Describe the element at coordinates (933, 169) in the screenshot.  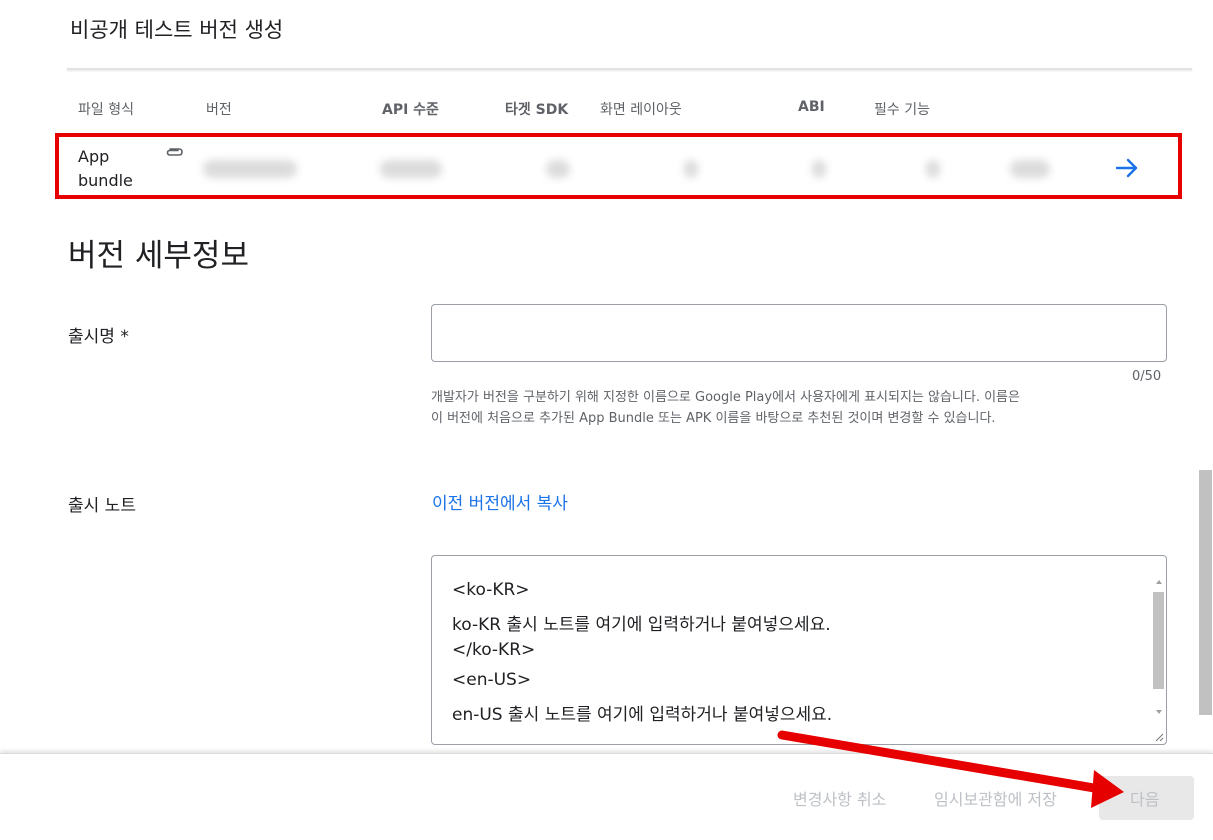
I see `blurred-required-features-value` at that location.